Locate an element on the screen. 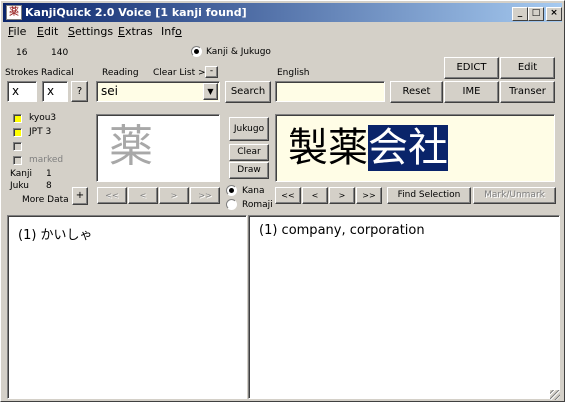 This screenshot has width=565, height=402. nav-left-prev: < is located at coordinates (143, 195).